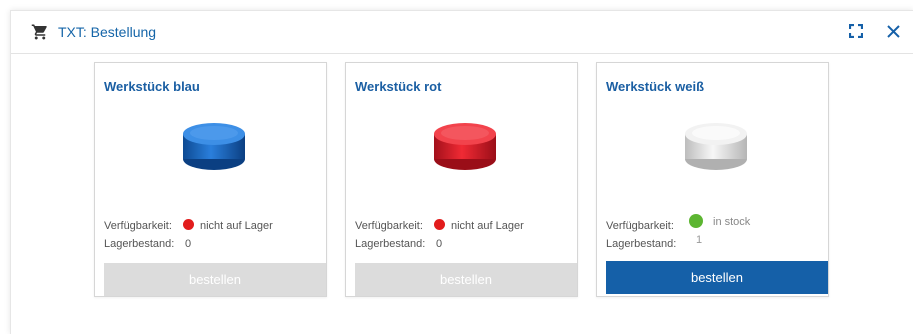 The width and height of the screenshot is (913, 334). What do you see at coordinates (465, 146) in the screenshot?
I see `workpiece-red-image` at bounding box center [465, 146].